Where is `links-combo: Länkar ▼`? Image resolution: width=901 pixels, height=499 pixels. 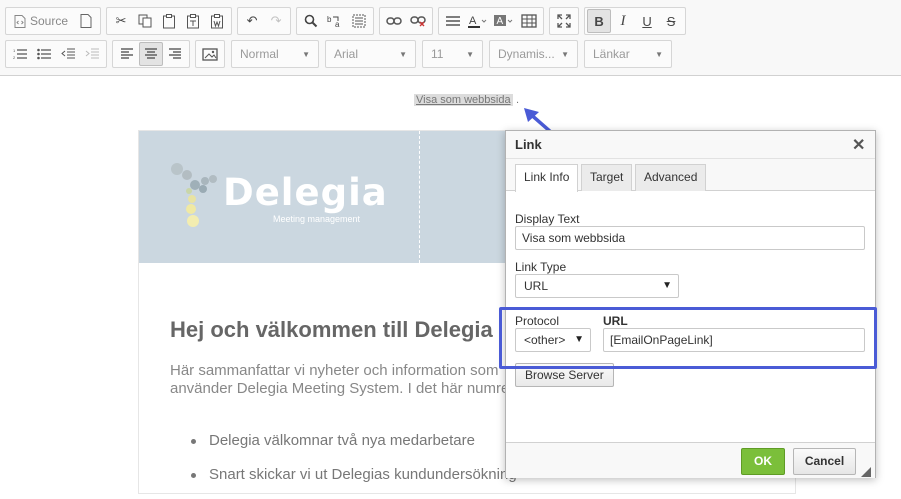 links-combo: Länkar ▼ is located at coordinates (628, 54).